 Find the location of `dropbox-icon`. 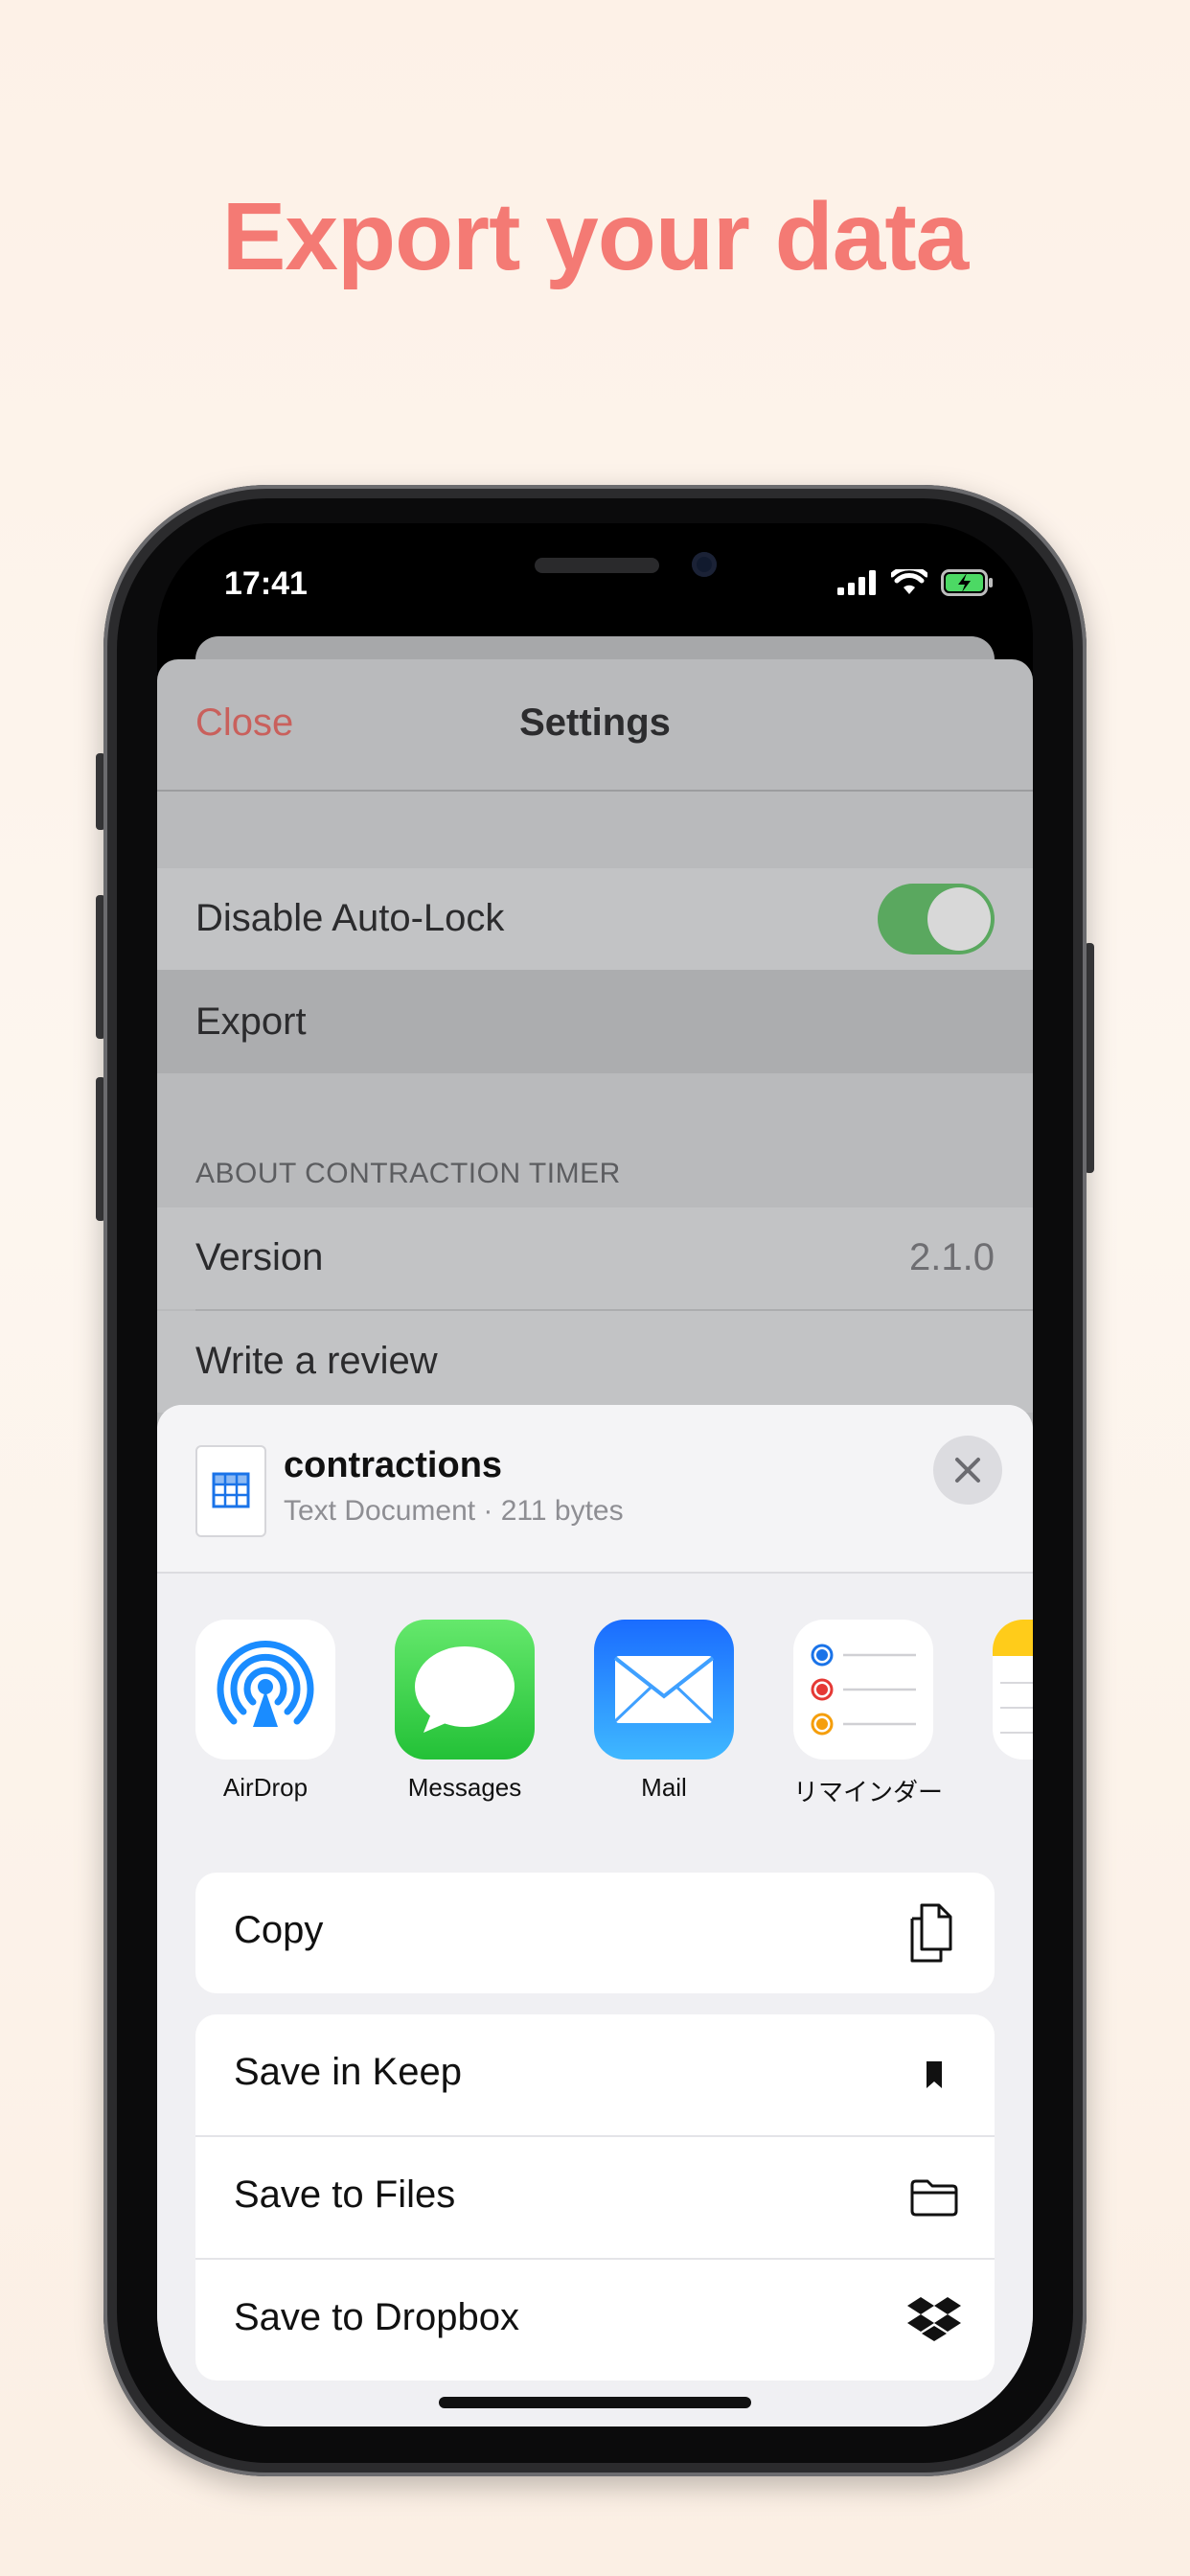

dropbox-icon is located at coordinates (934, 2320).